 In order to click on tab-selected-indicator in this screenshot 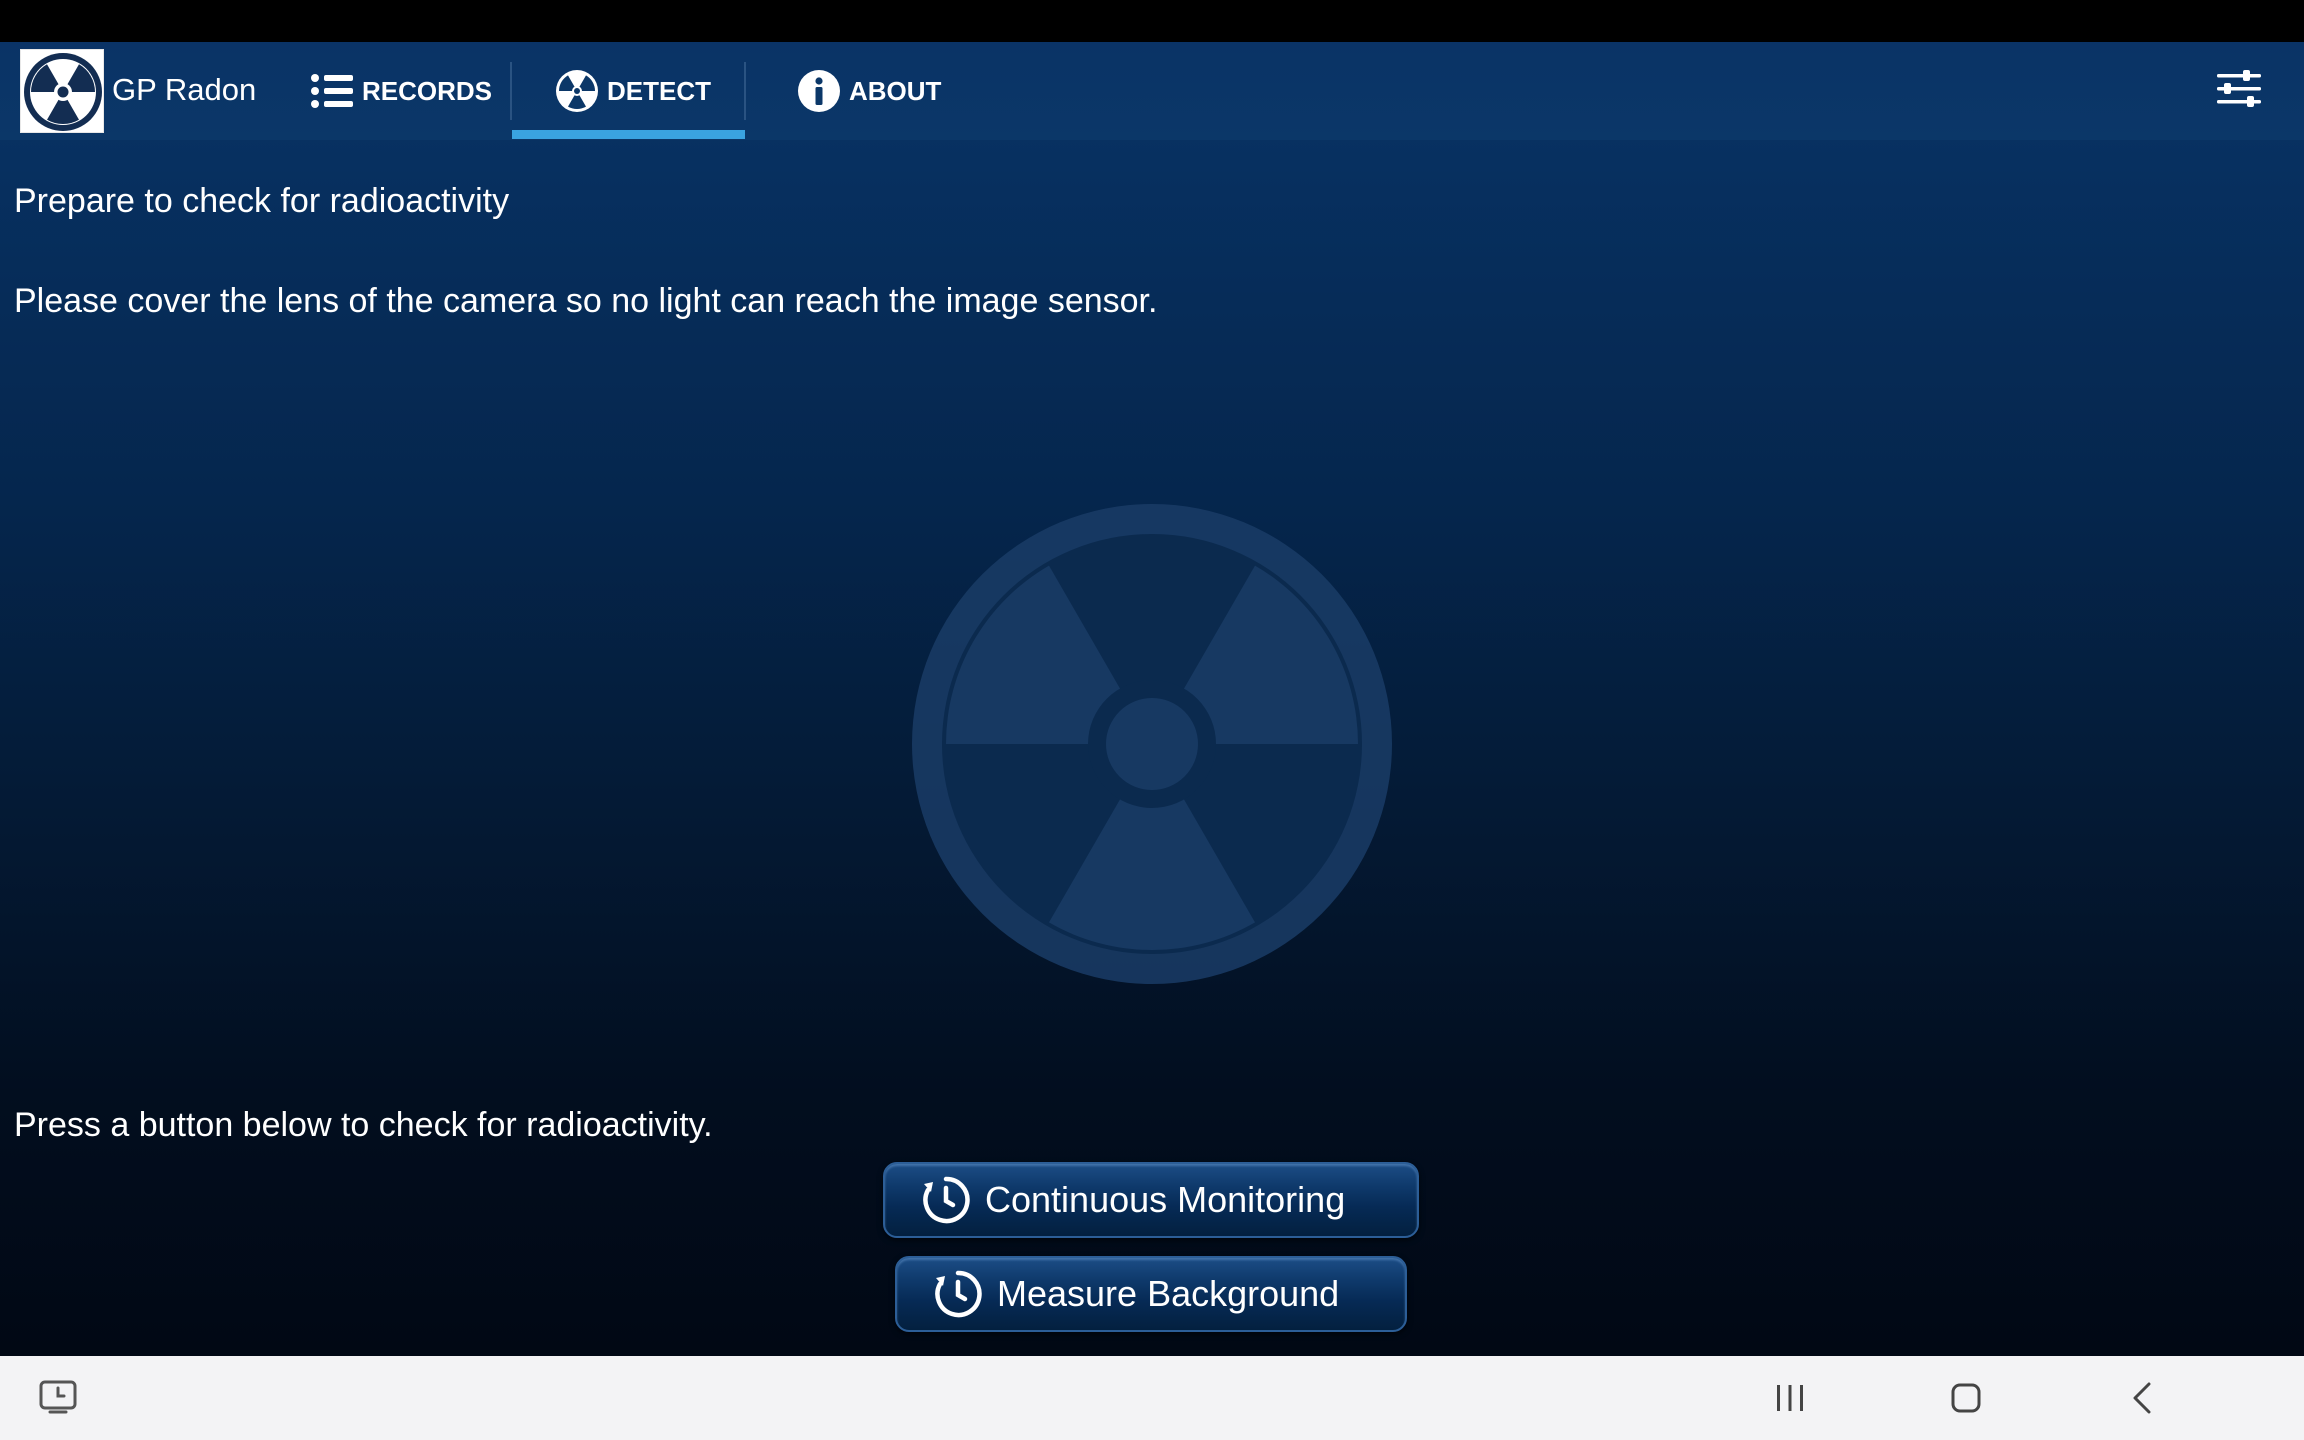, I will do `click(628, 134)`.